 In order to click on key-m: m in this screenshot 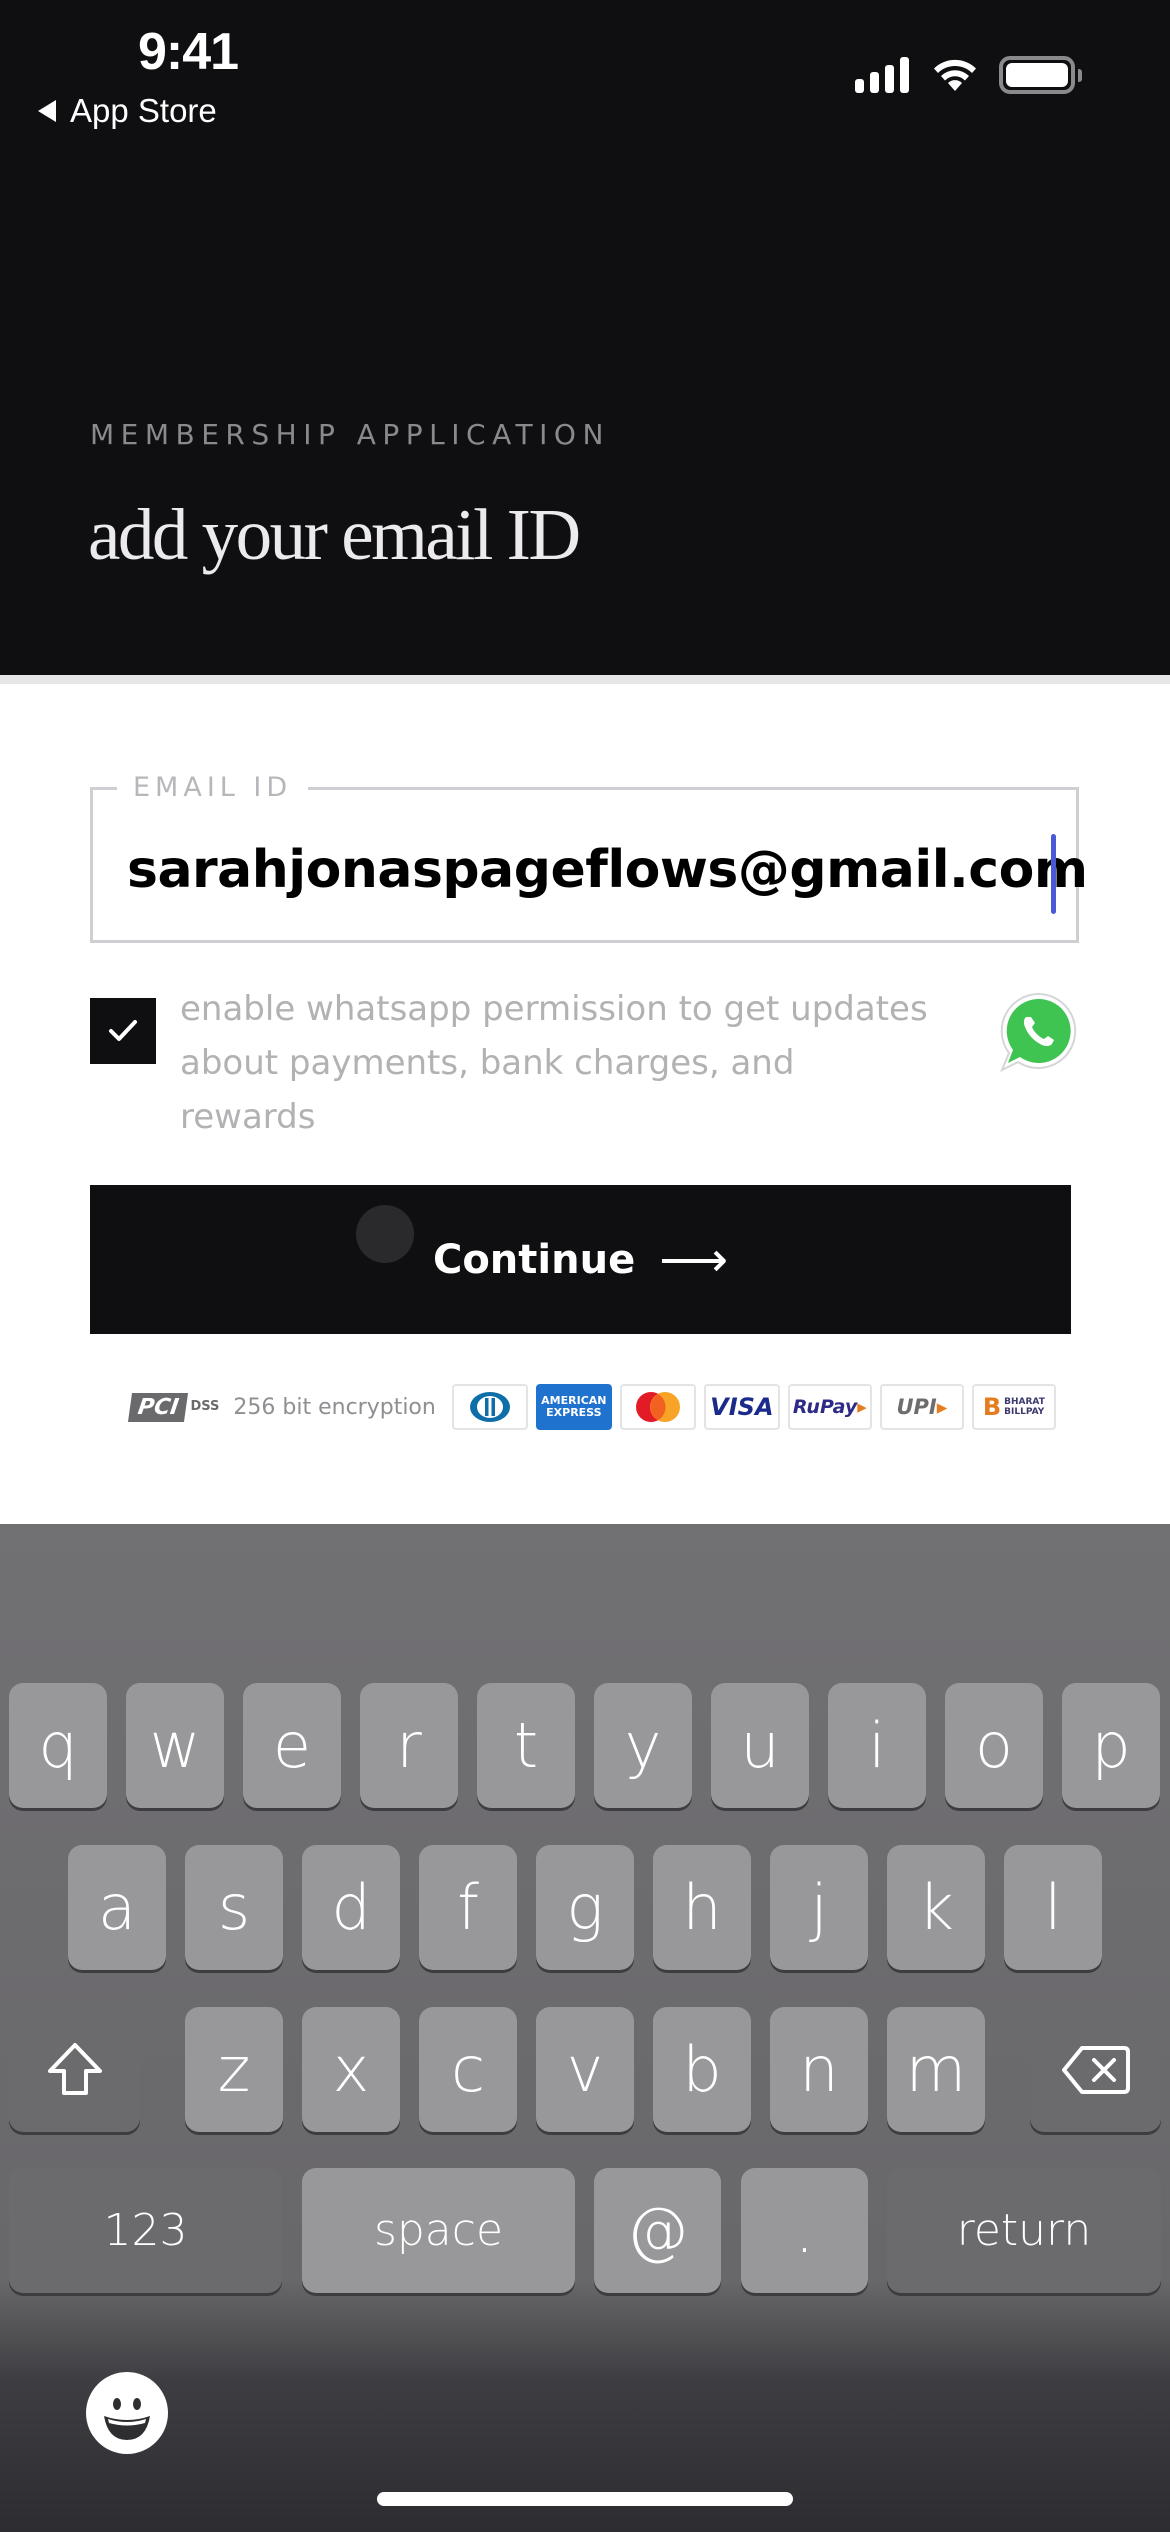, I will do `click(936, 2069)`.